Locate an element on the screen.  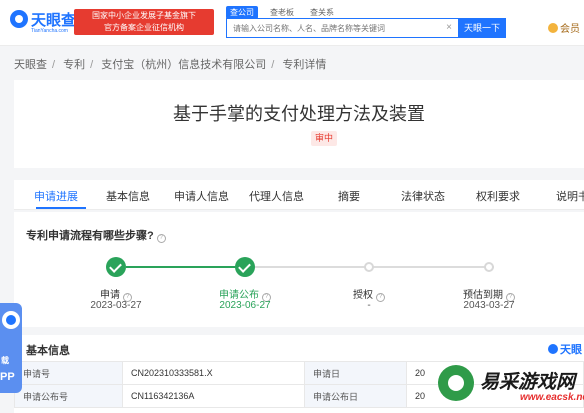
search-box: × is located at coordinates (342, 28).